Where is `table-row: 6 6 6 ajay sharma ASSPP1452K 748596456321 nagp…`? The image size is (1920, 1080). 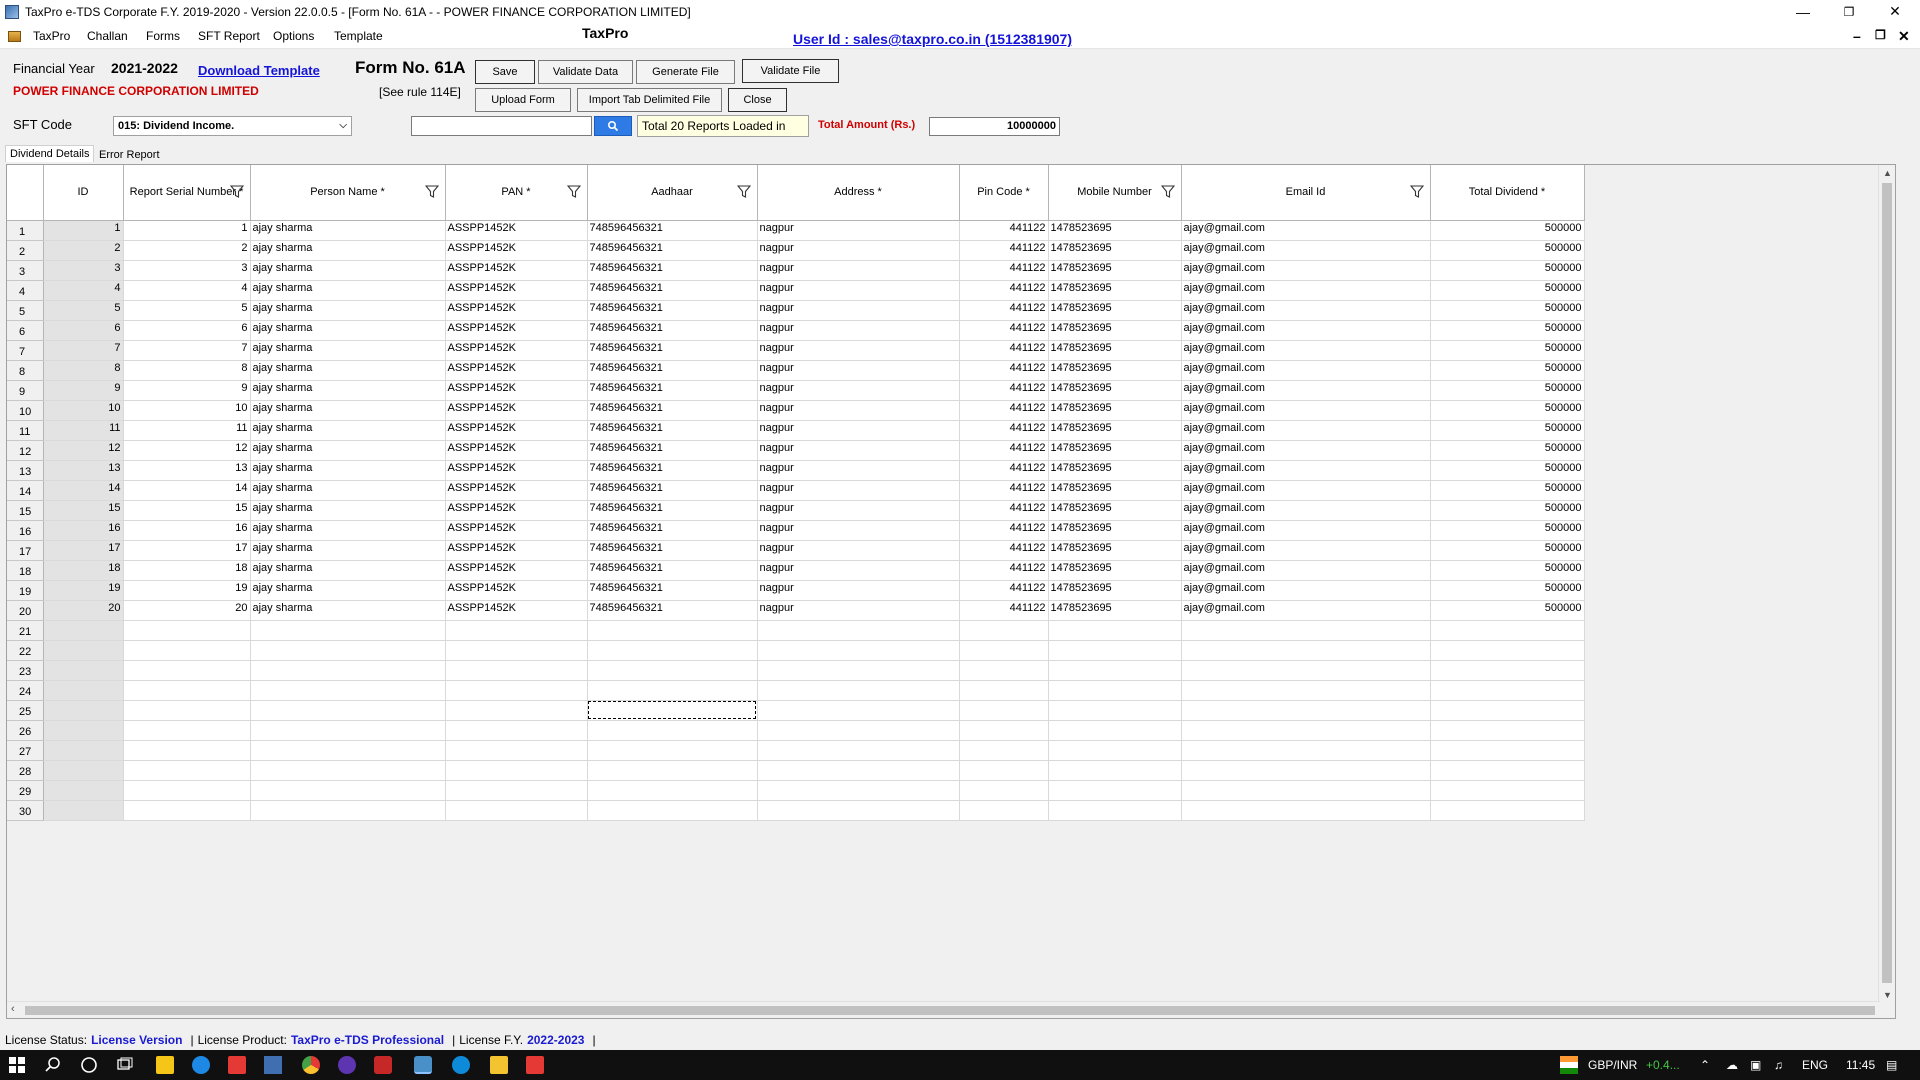
table-row: 6 6 6 ajay sharma ASSPP1452K 748596456321 nagp… is located at coordinates (796, 330).